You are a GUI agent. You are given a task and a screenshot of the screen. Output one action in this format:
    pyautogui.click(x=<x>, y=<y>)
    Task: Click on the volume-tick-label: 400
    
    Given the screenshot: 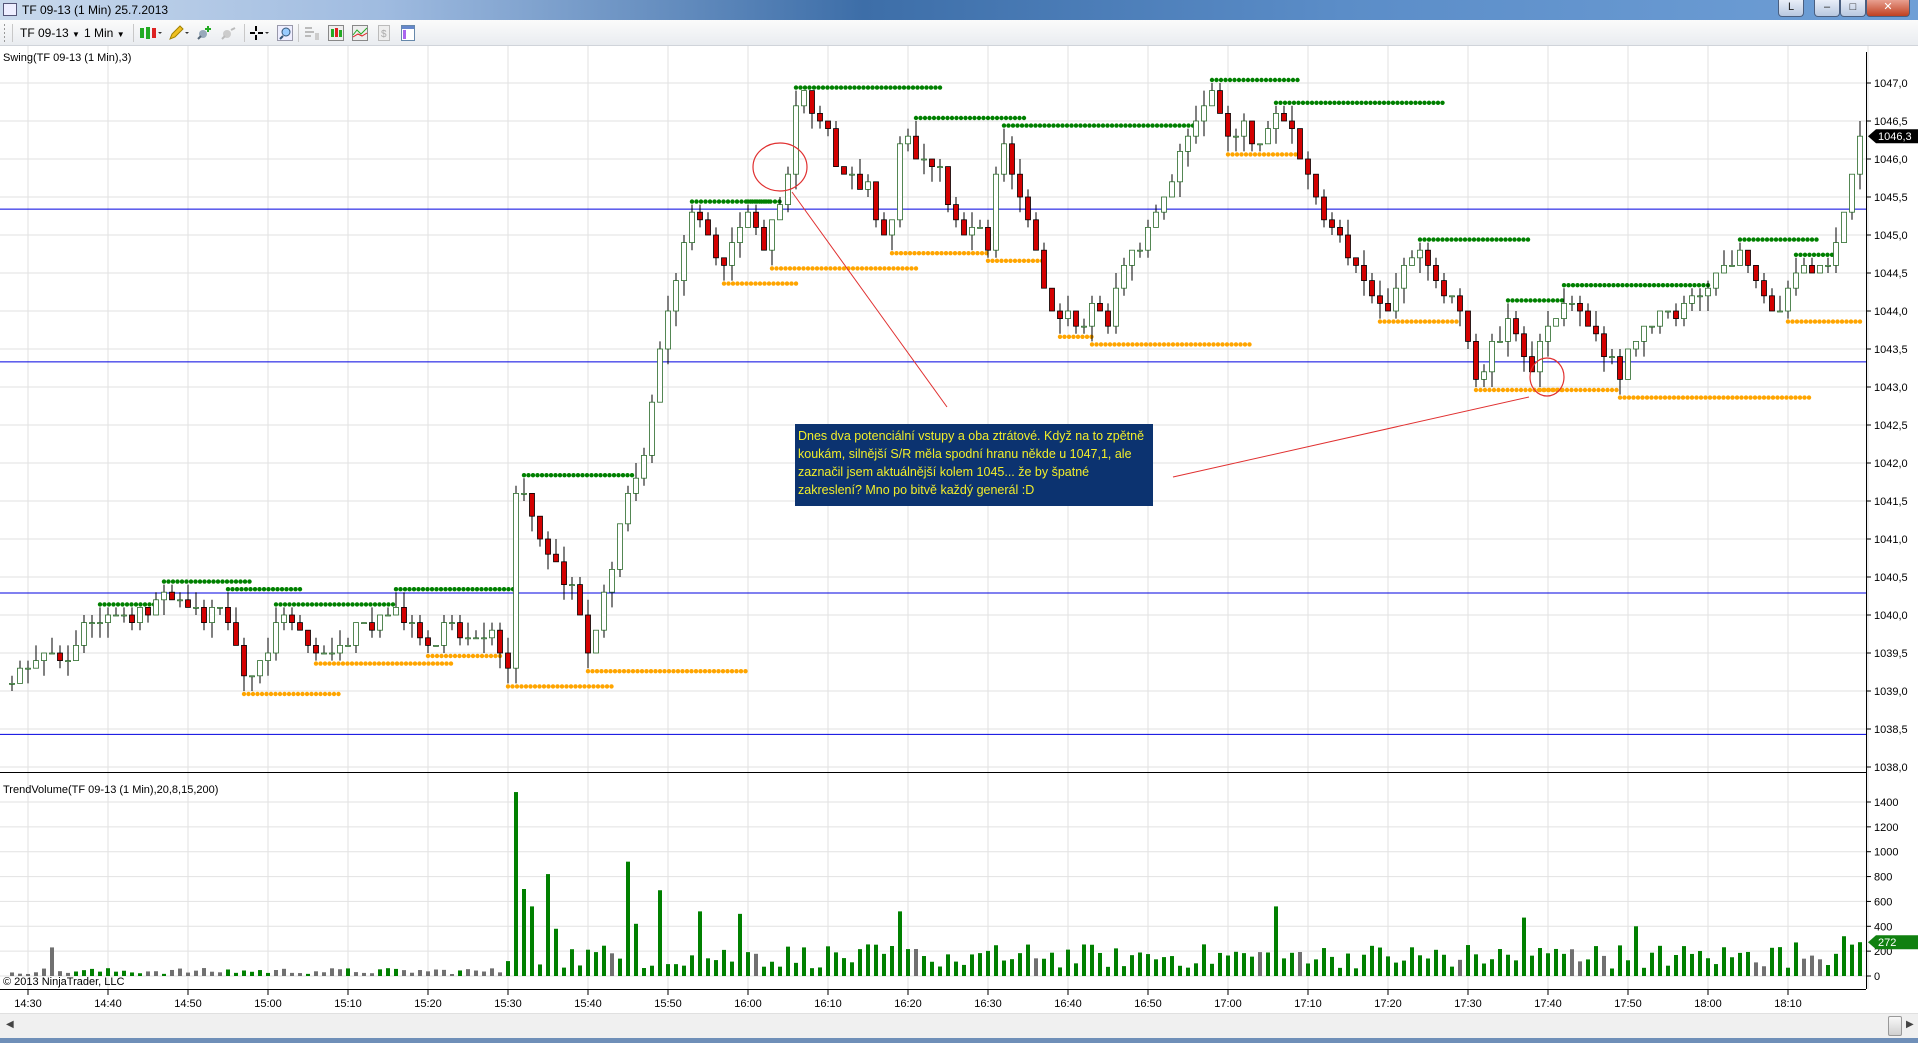 What is the action you would take?
    pyautogui.click(x=1883, y=927)
    